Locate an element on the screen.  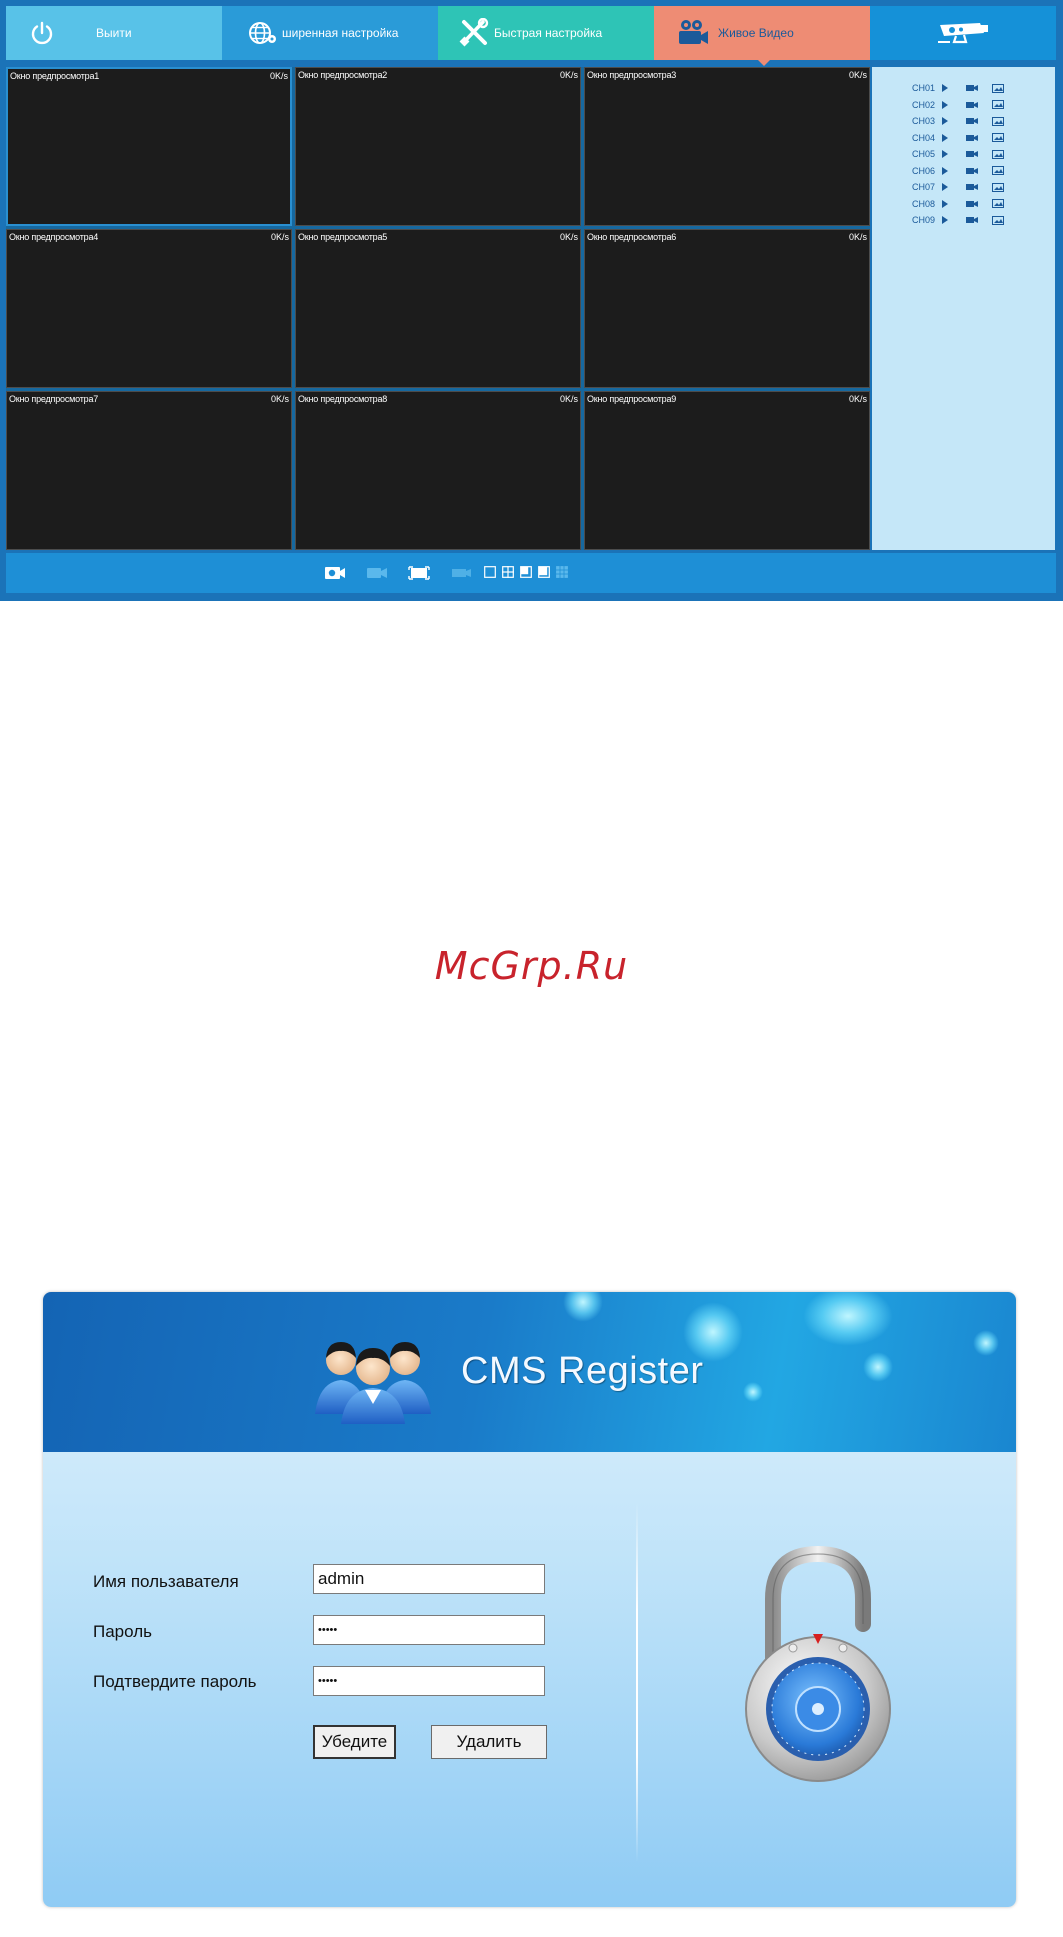
channel-row: CH04 is located at coordinates (958, 138).